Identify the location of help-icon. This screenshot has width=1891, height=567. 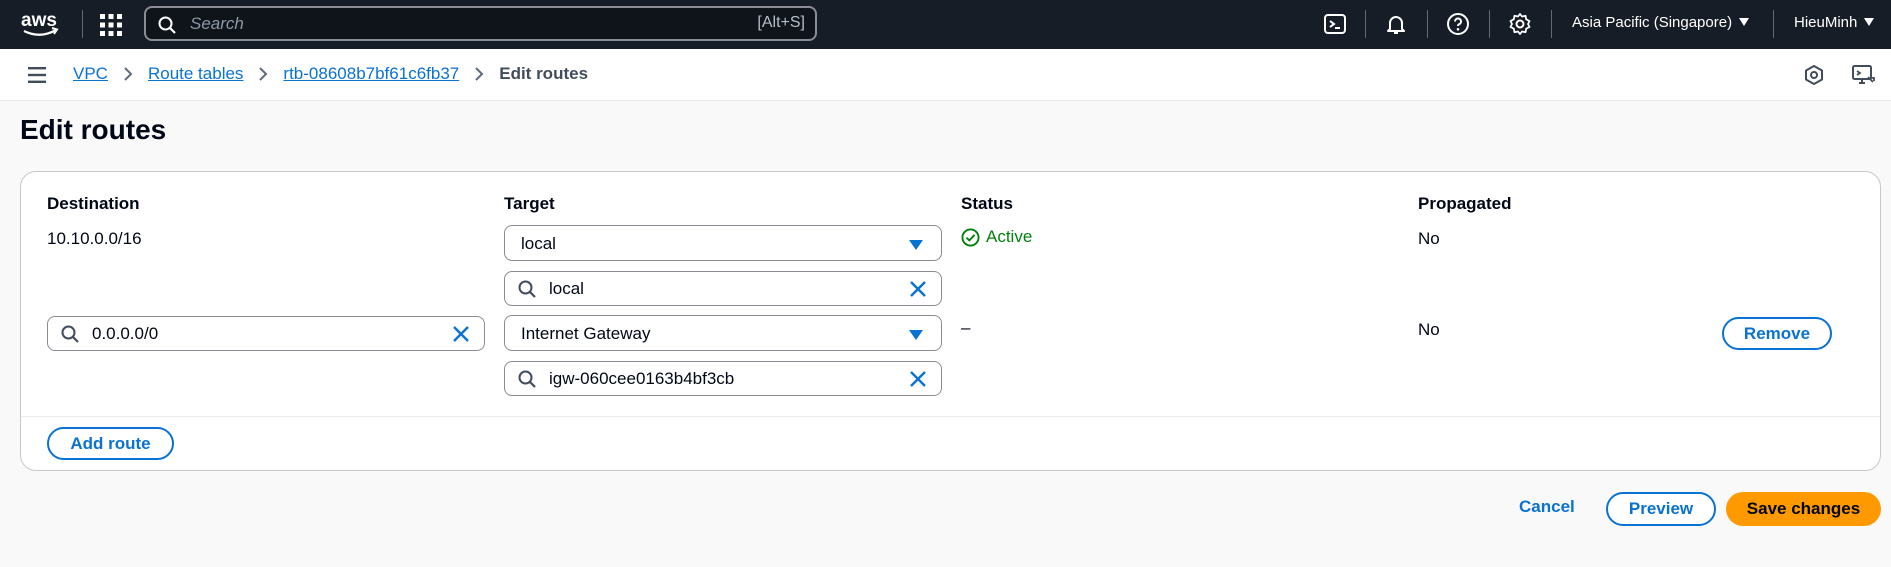
(1458, 24).